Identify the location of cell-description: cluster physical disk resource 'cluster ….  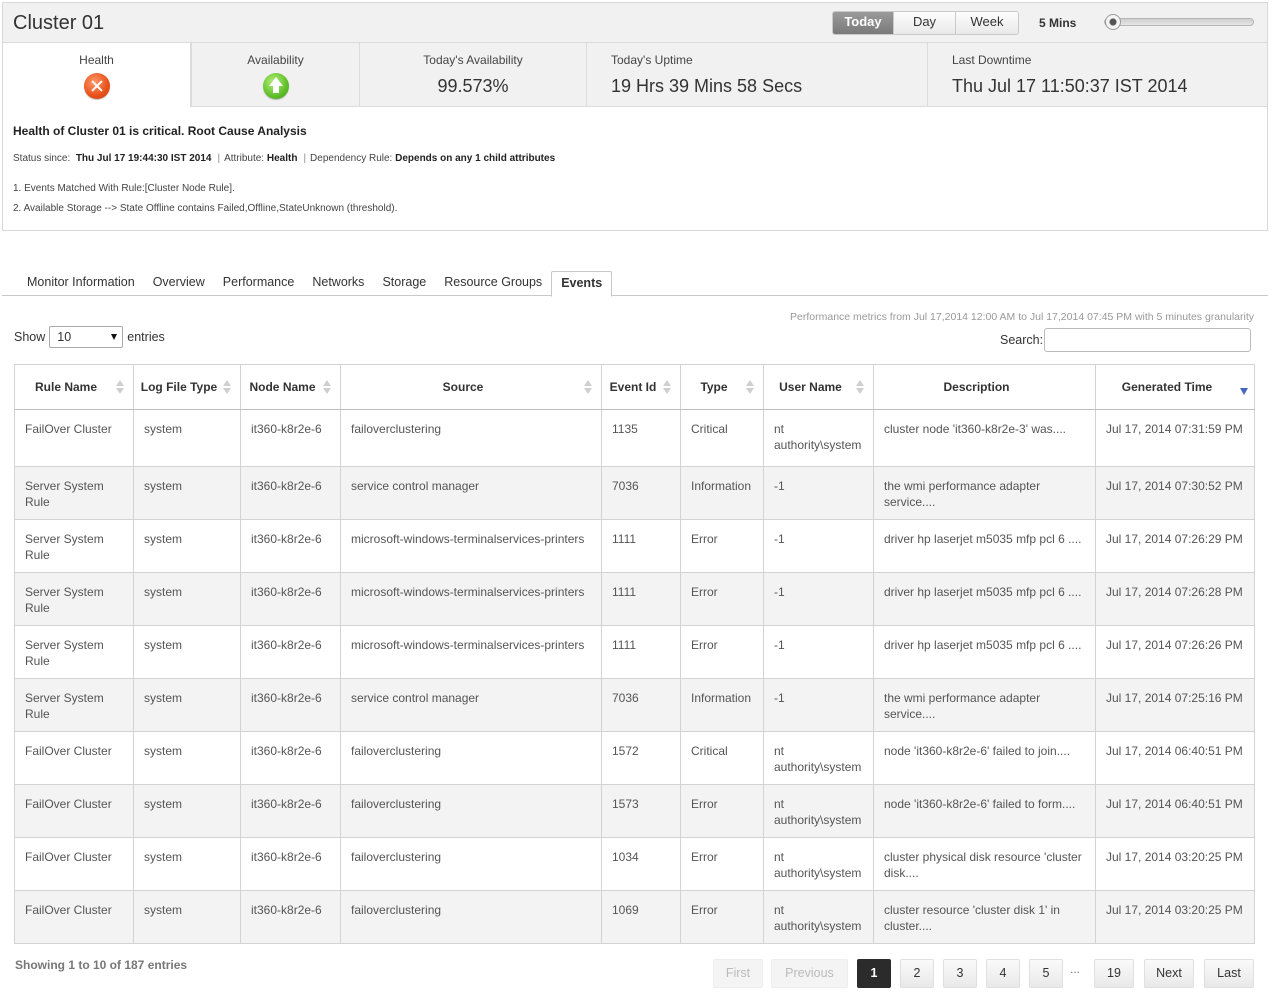
(984, 864).